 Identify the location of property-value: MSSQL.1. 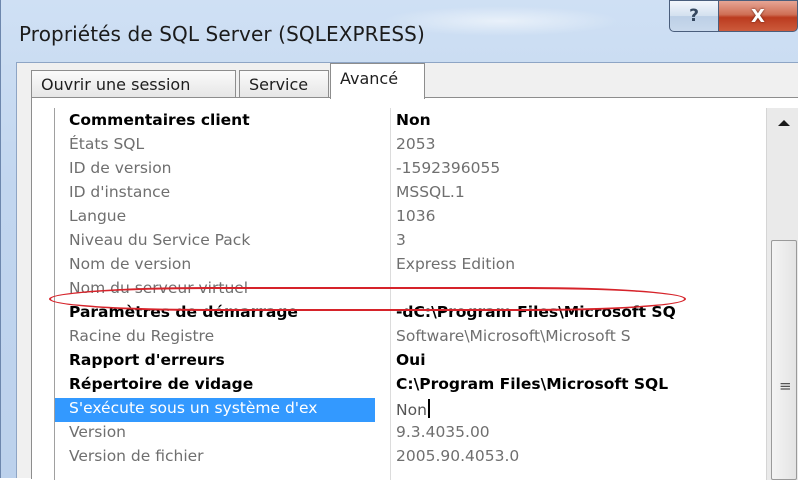
(430, 192).